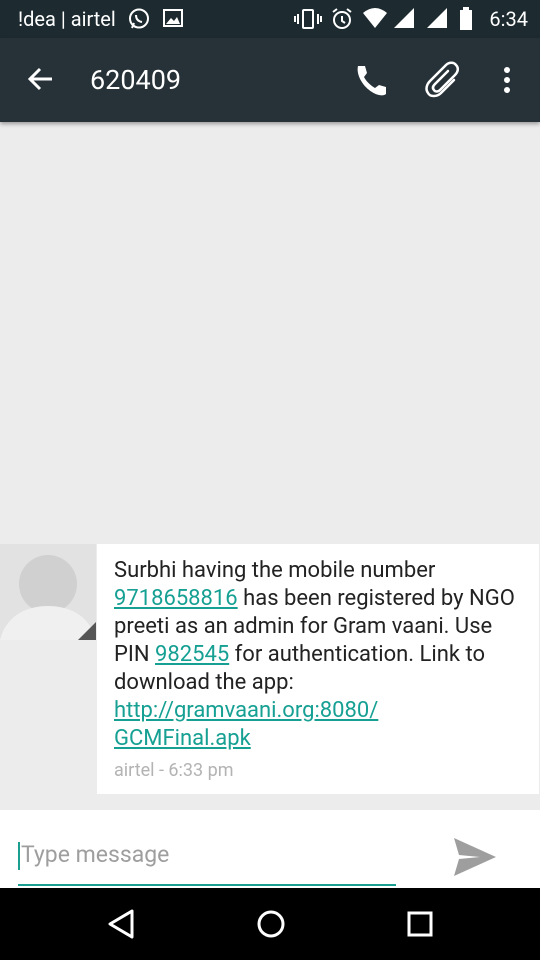 The height and width of the screenshot is (960, 540). I want to click on whatsapp-icon, so click(139, 21).